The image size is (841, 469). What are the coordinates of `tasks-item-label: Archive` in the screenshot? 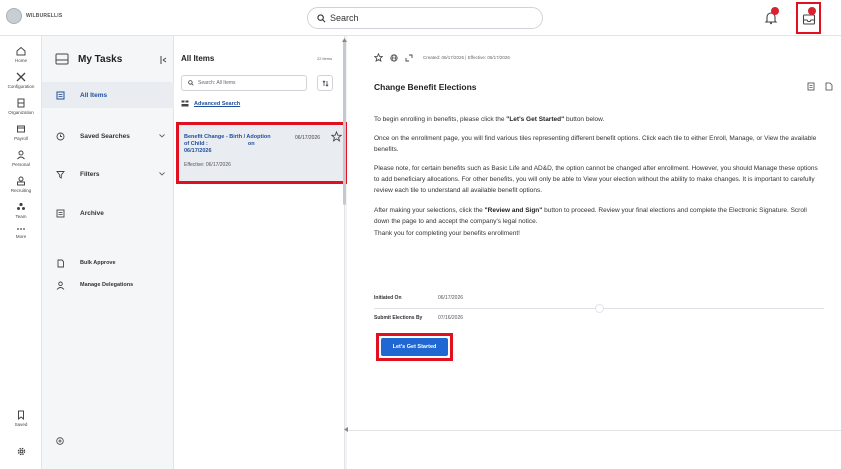 It's located at (92, 213).